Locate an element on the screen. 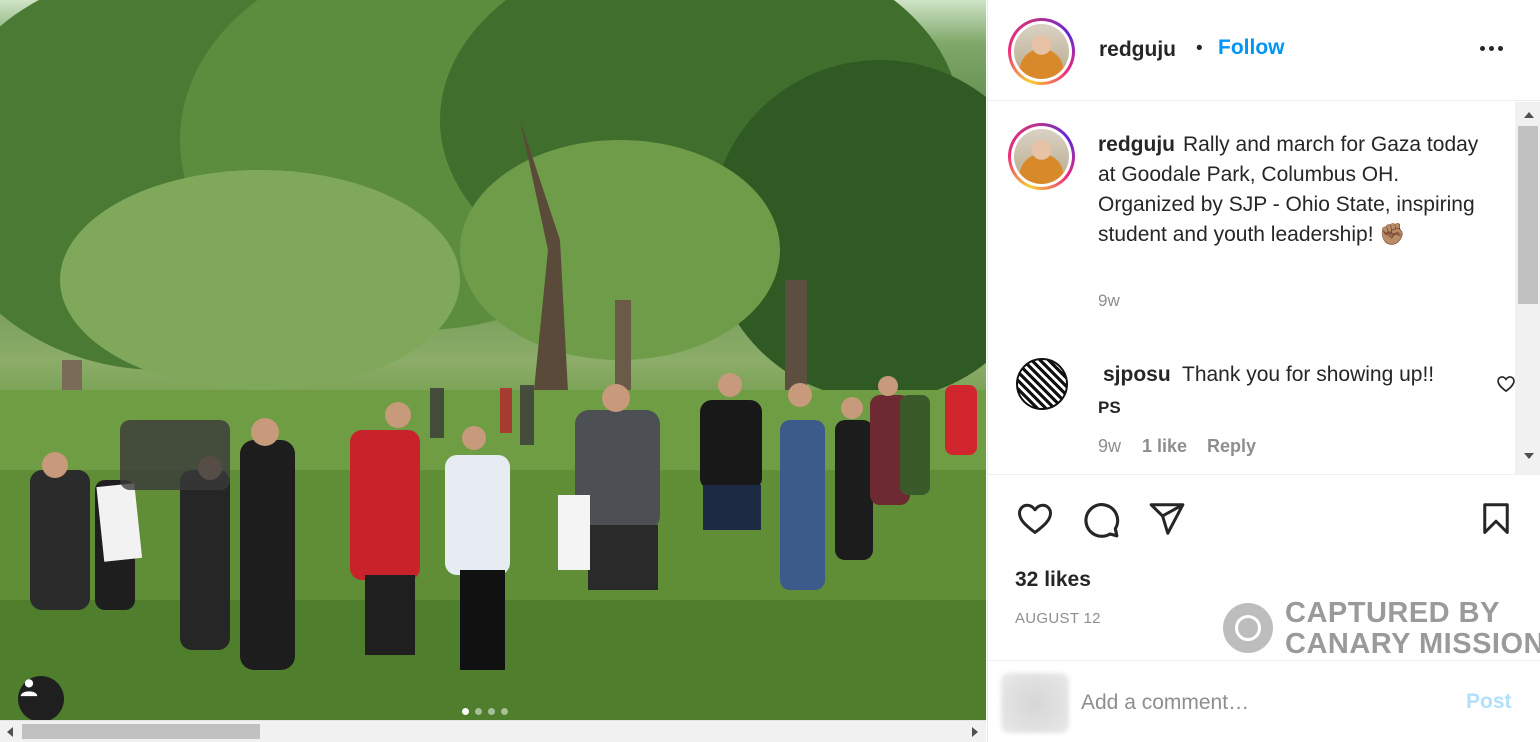  comment-second-line: PS is located at coordinates (1109, 407).